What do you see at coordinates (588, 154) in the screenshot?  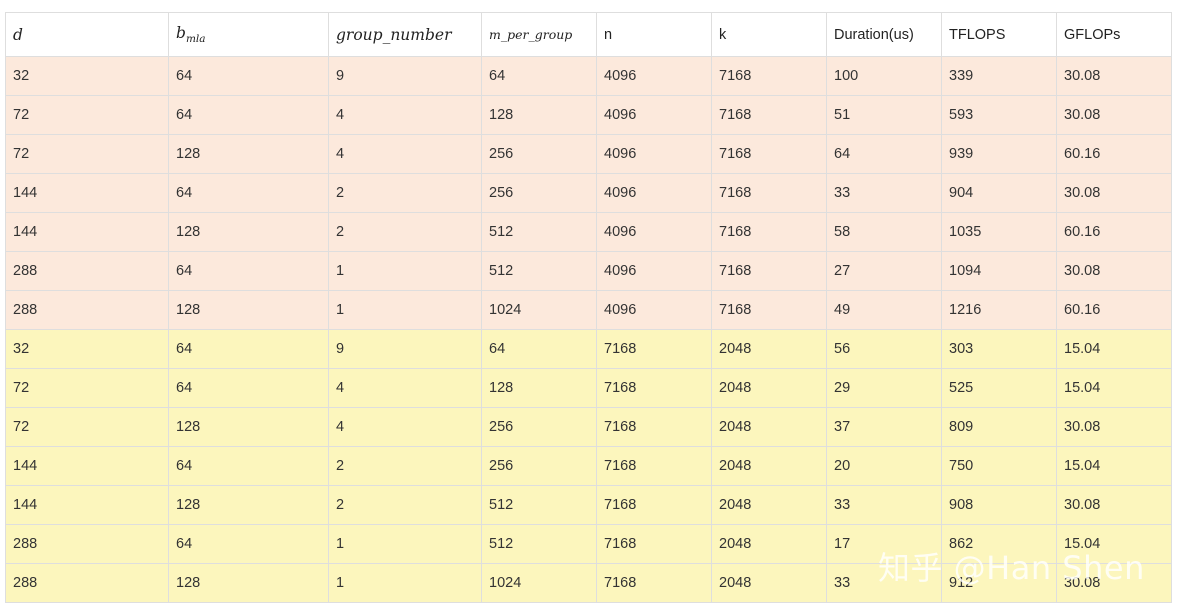 I see `table-row: 72 128 4 256 4096 7168 64 939 60.16` at bounding box center [588, 154].